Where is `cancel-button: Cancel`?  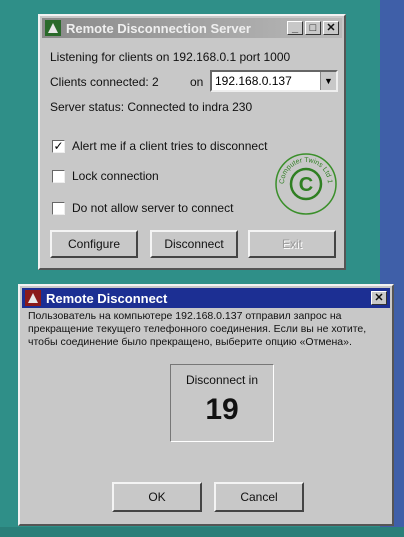 cancel-button: Cancel is located at coordinates (259, 497).